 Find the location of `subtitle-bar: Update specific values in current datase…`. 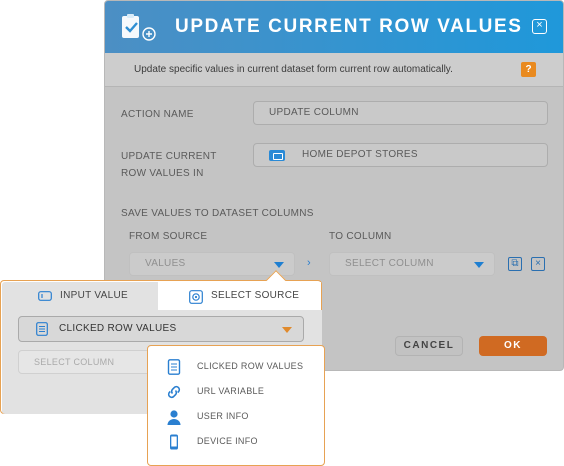

subtitle-bar: Update specific values in current datase… is located at coordinates (334, 70).